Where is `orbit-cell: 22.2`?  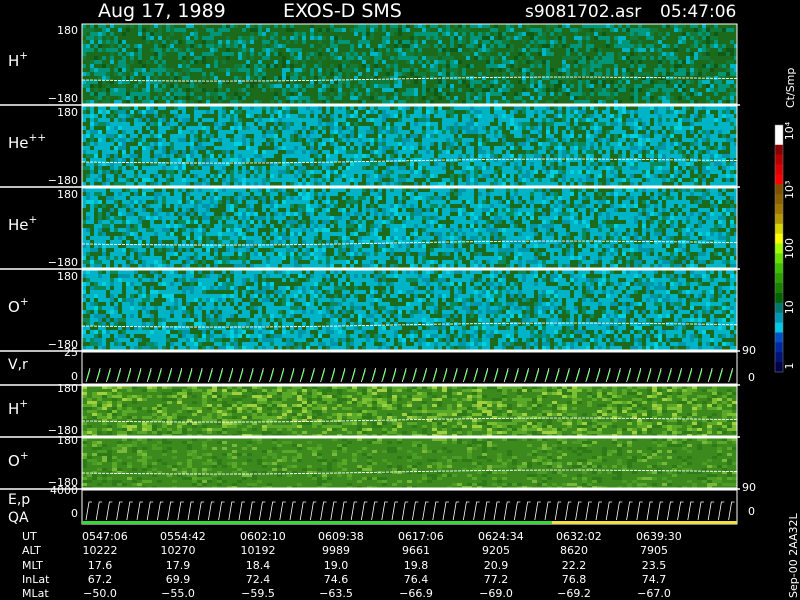
orbit-cell: 22.2 is located at coordinates (574, 565).